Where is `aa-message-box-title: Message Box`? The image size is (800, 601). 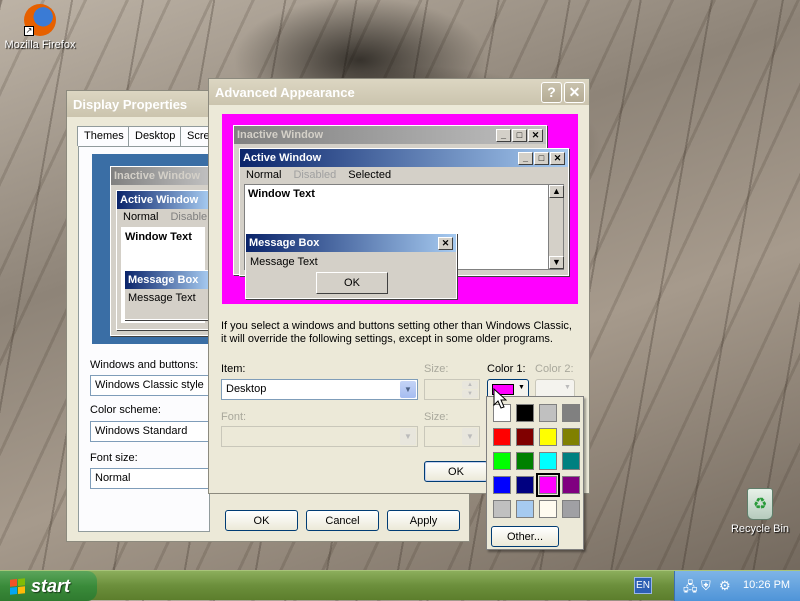
aa-message-box-title: Message Box is located at coordinates (284, 243).